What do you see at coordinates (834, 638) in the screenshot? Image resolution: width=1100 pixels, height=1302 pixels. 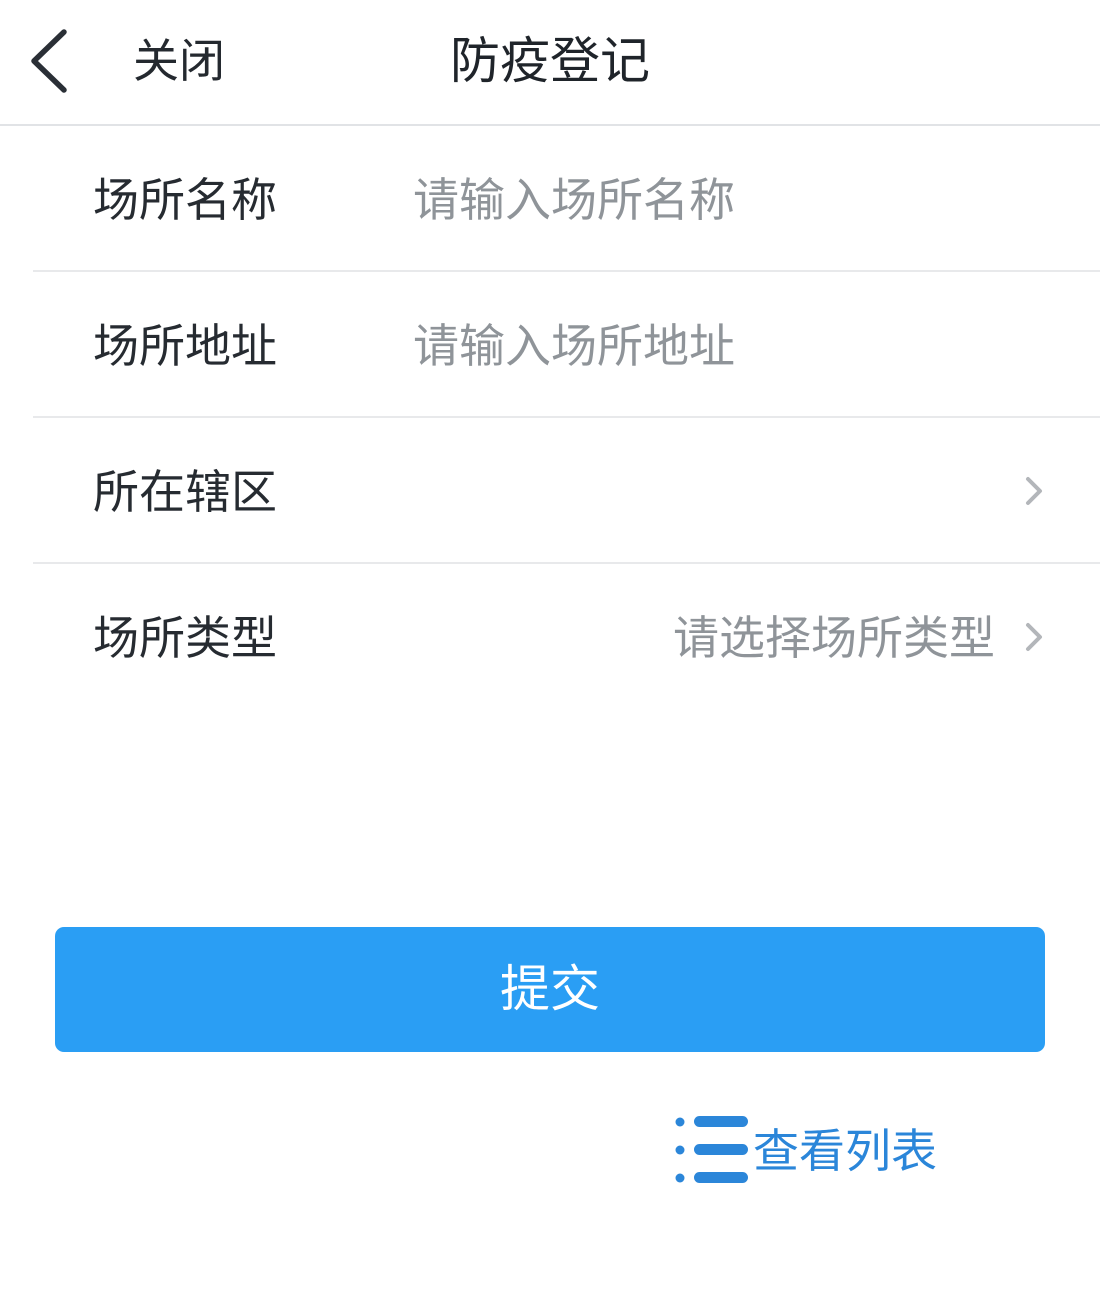 I see `venue-type-value: 请选择场所类型` at bounding box center [834, 638].